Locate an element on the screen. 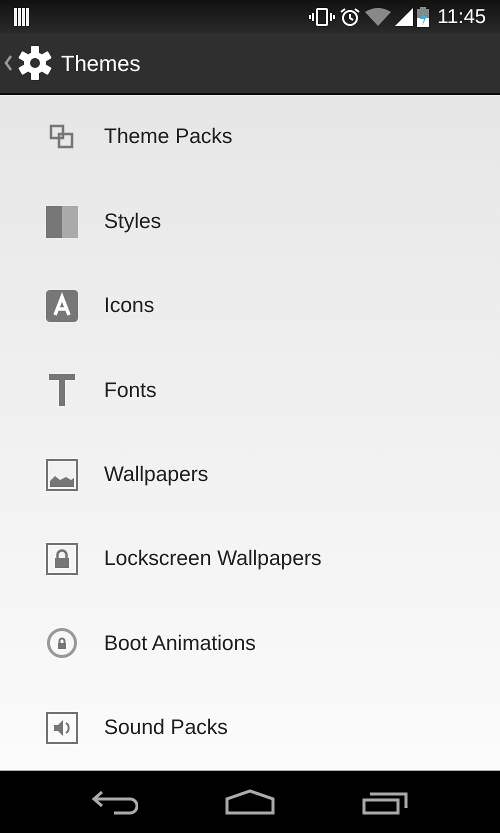  menu-item-label: Icons is located at coordinates (129, 306).